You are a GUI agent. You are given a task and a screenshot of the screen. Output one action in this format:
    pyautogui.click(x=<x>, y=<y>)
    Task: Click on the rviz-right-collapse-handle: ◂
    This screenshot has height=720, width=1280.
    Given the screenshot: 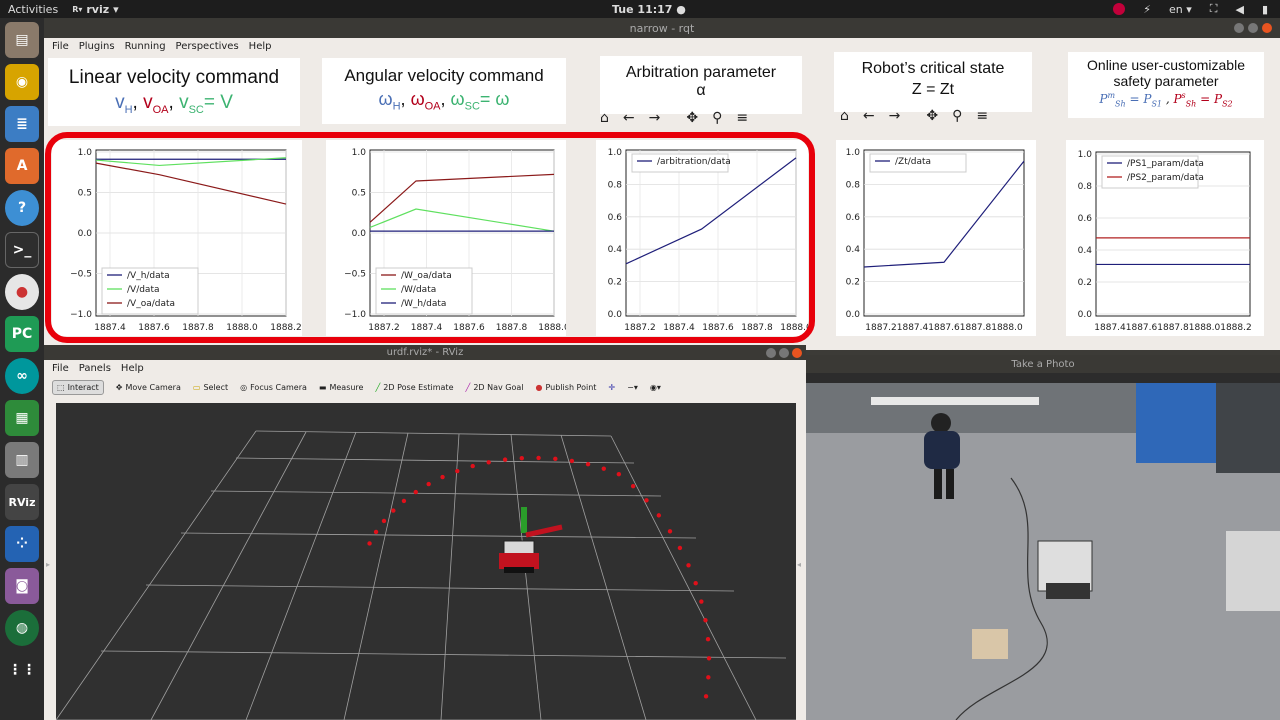 What is the action you would take?
    pyautogui.click(x=799, y=564)
    